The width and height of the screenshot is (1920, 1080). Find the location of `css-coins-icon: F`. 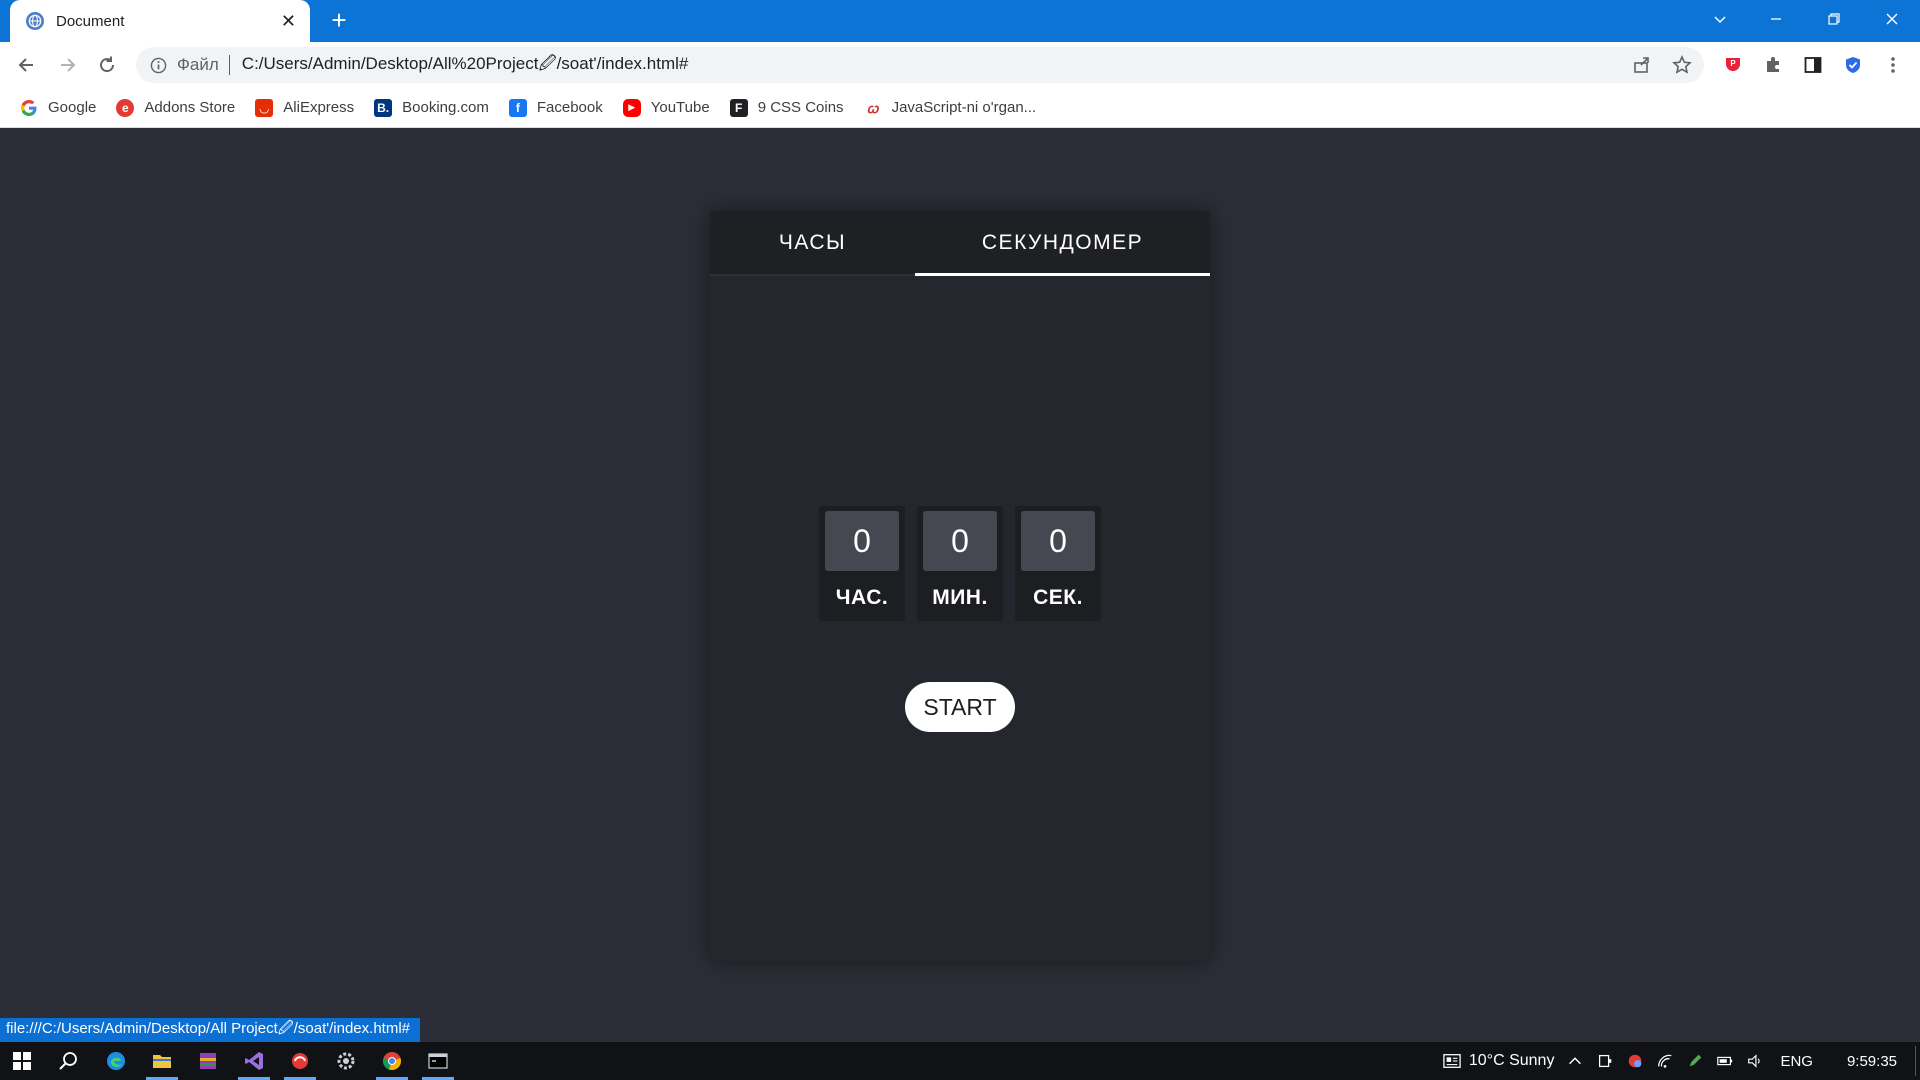

css-coins-icon: F is located at coordinates (738, 107).